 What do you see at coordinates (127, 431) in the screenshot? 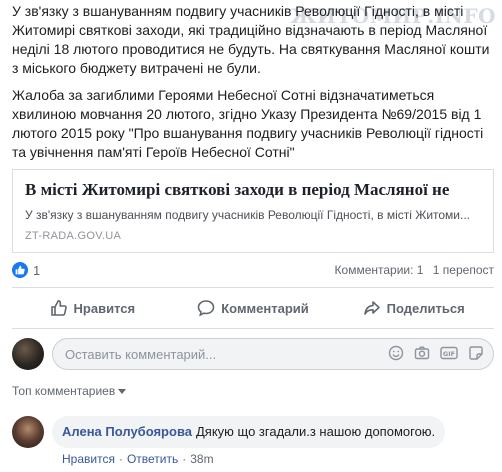
I see `comment-author: Алена Полубоярова` at bounding box center [127, 431].